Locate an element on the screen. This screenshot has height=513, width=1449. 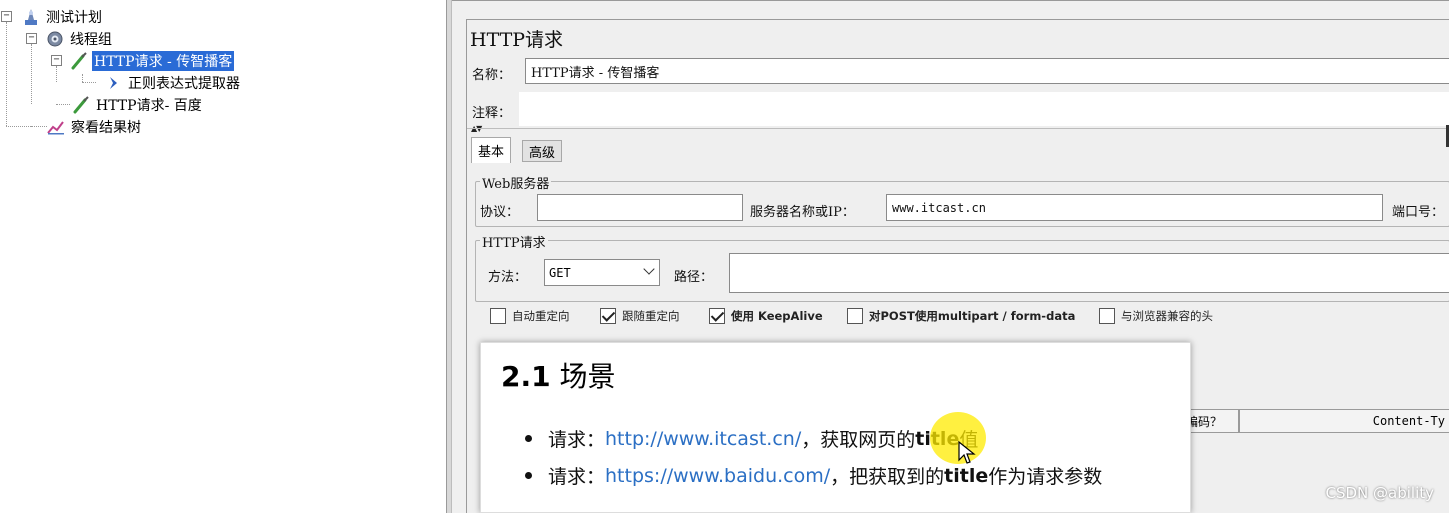
checkbox-auto-redirect: 自动重定向 is located at coordinates (530, 316).